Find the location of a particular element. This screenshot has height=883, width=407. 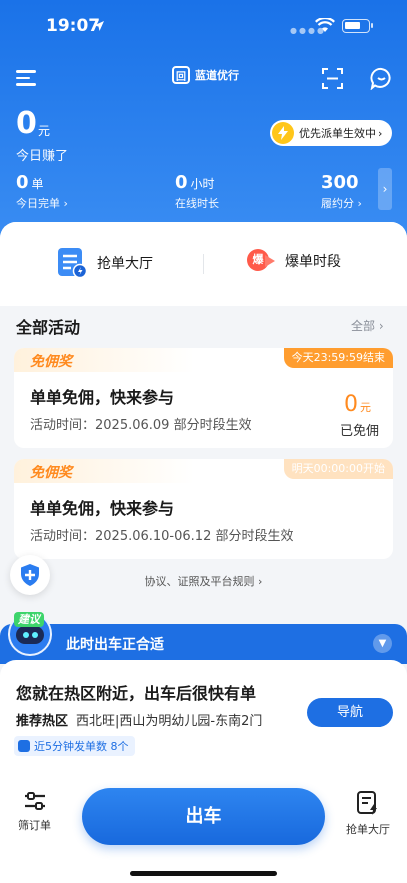

activities-title: 全部活动 is located at coordinates (48, 327).